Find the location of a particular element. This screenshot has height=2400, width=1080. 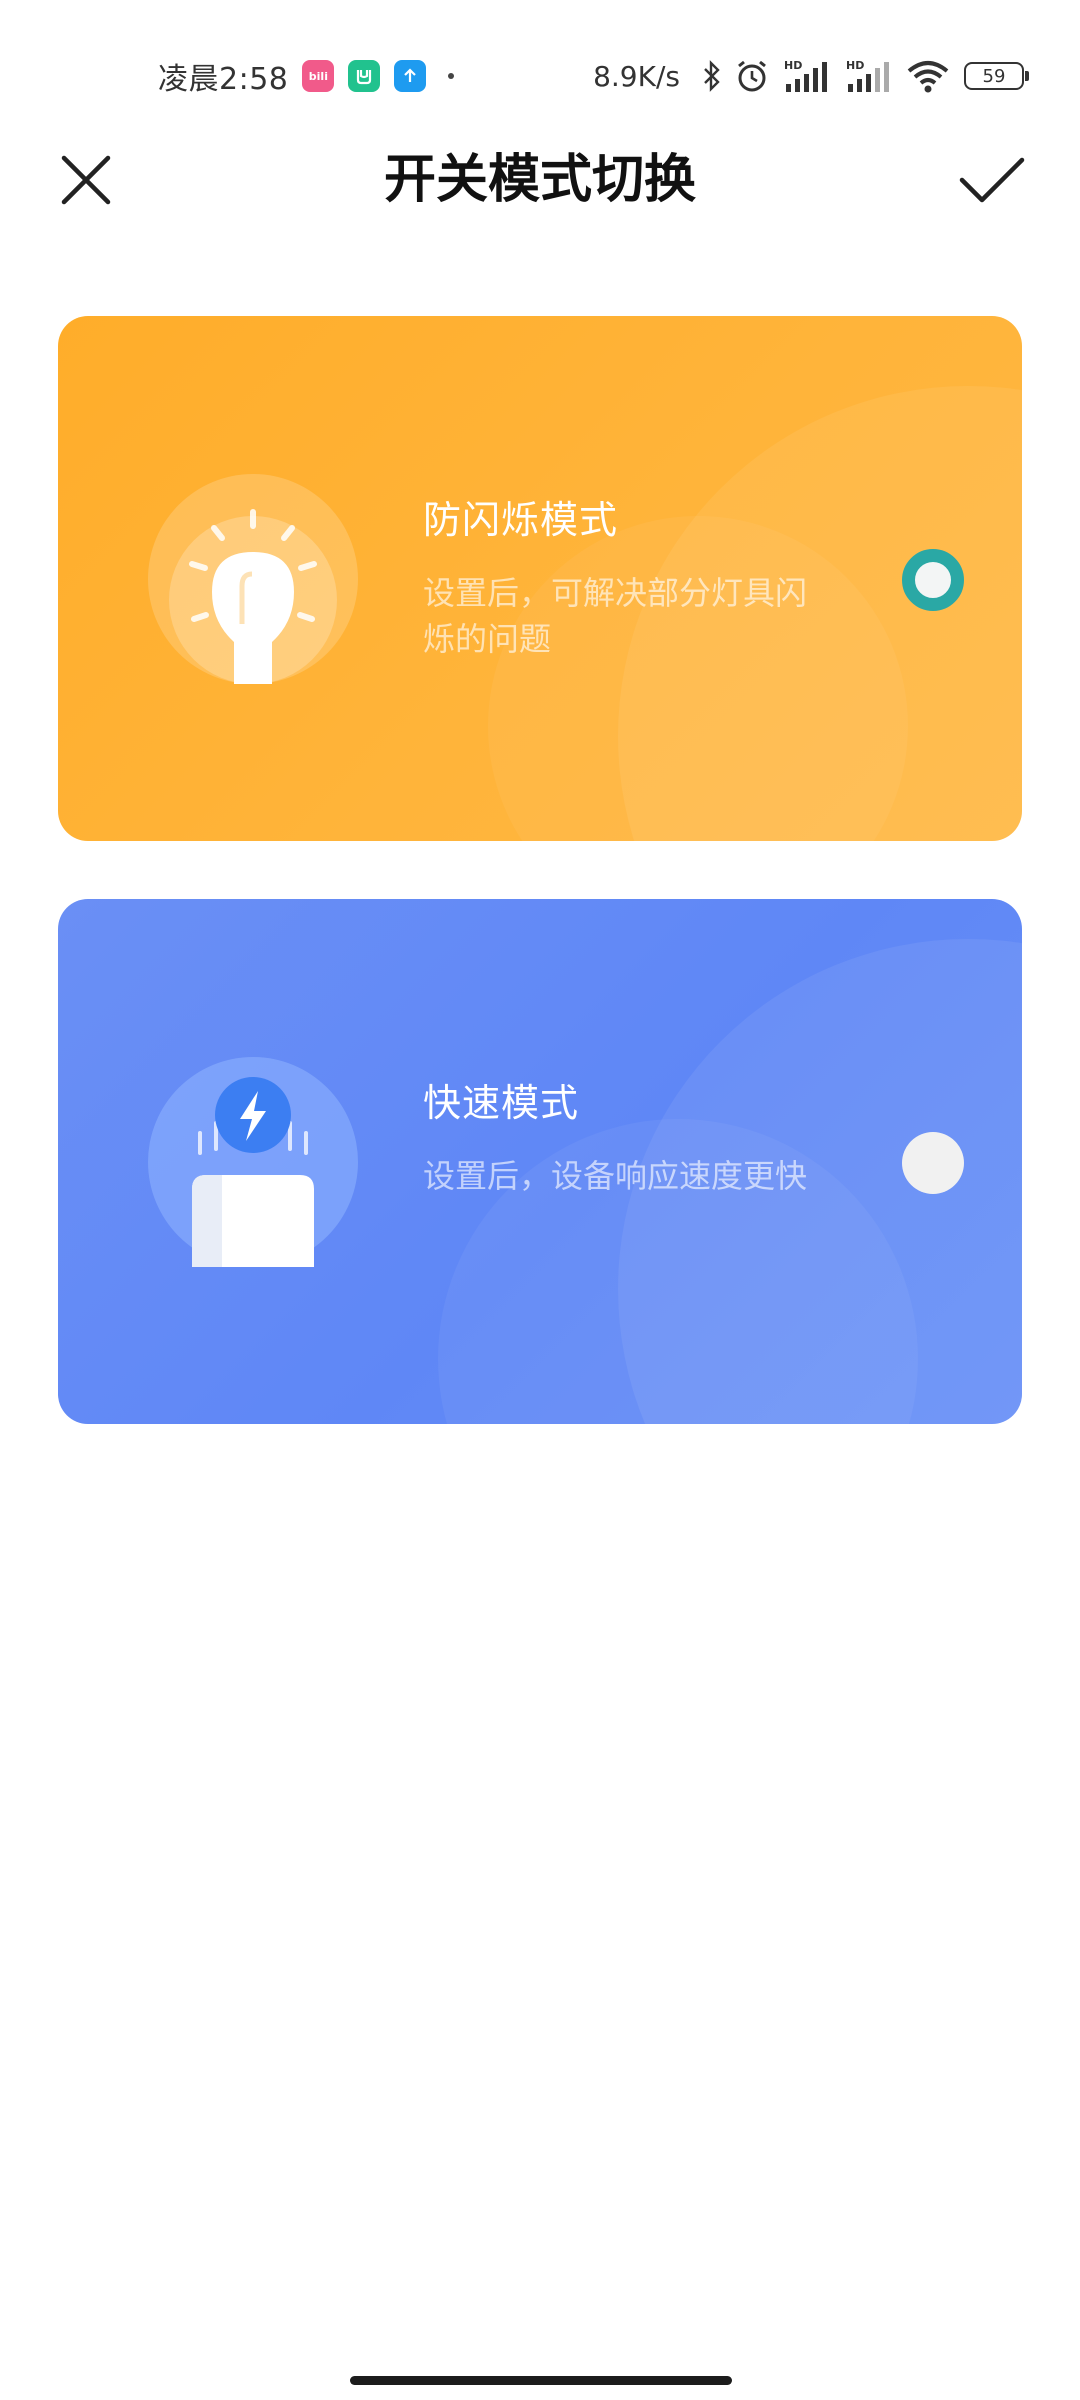

status-bar: 凌晨2:58 bili 8.9K/s HD HD 59 is located at coordinates (540, 75).